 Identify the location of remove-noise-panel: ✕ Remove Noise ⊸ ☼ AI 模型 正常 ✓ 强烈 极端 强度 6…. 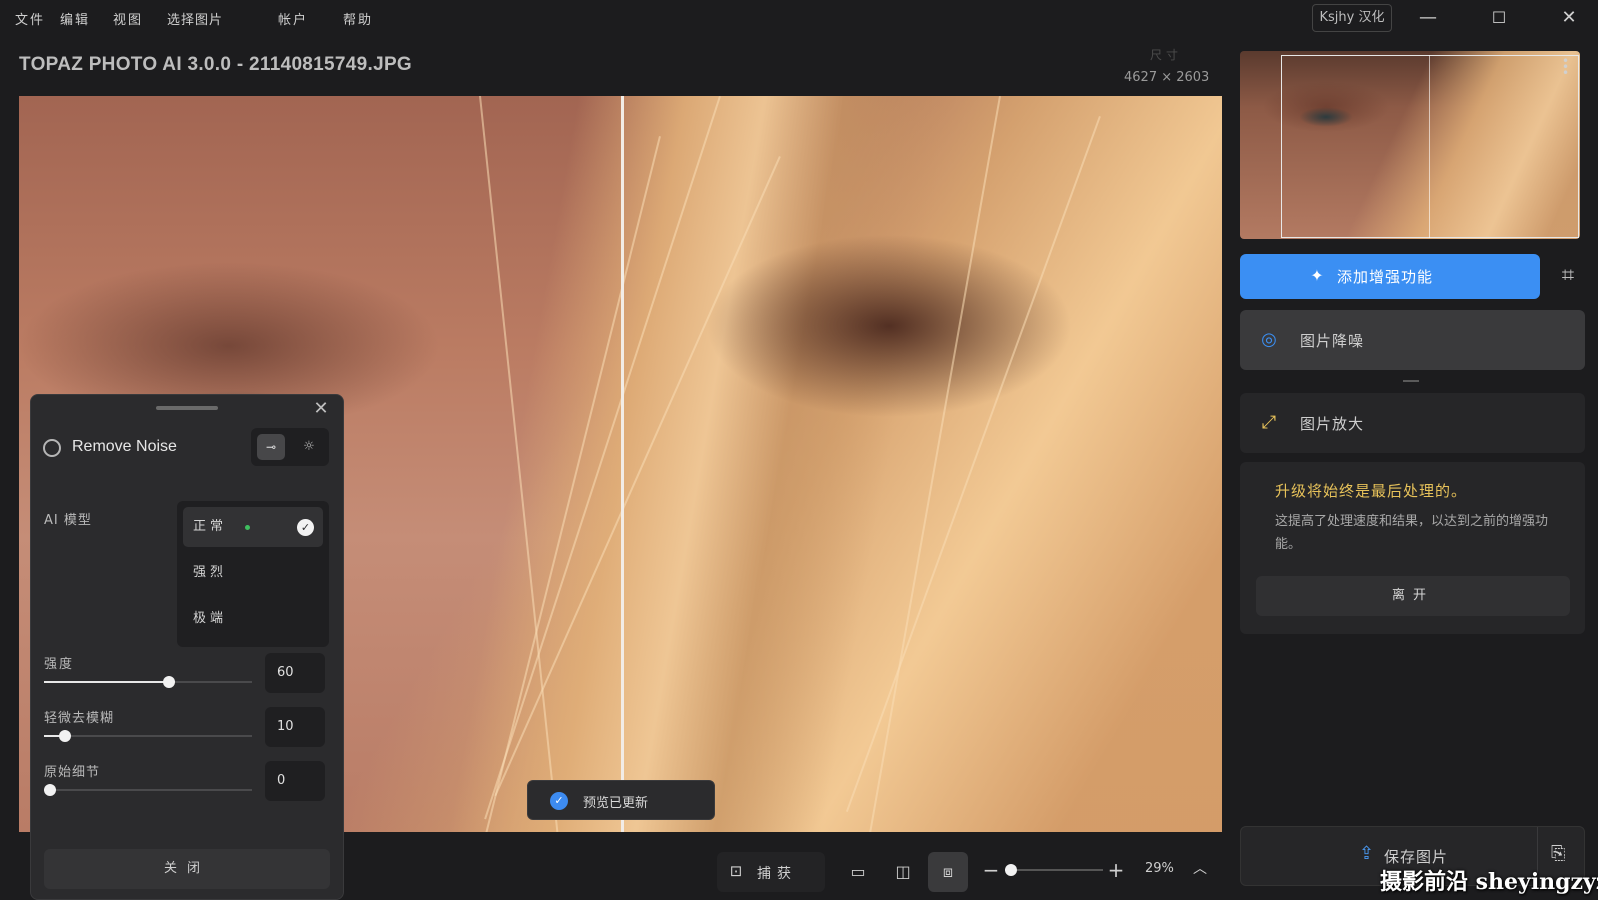
(187, 647).